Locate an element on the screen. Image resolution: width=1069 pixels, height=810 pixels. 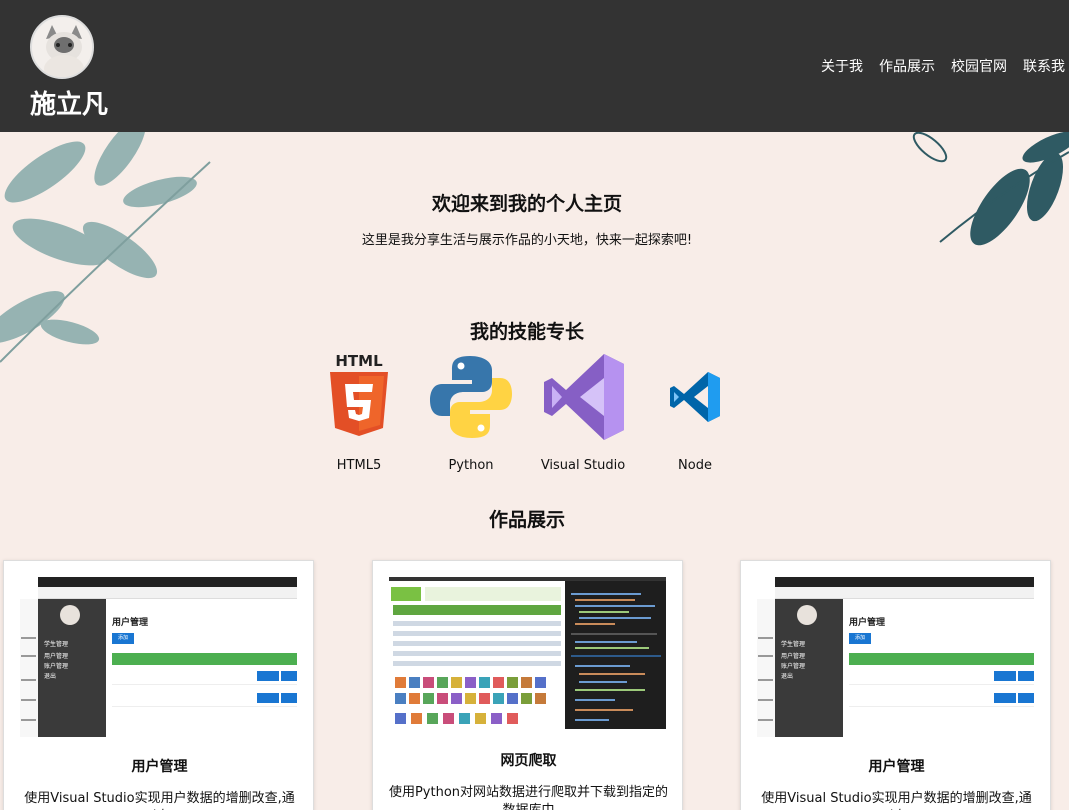
skill-node: Node is located at coordinates (695, 412).